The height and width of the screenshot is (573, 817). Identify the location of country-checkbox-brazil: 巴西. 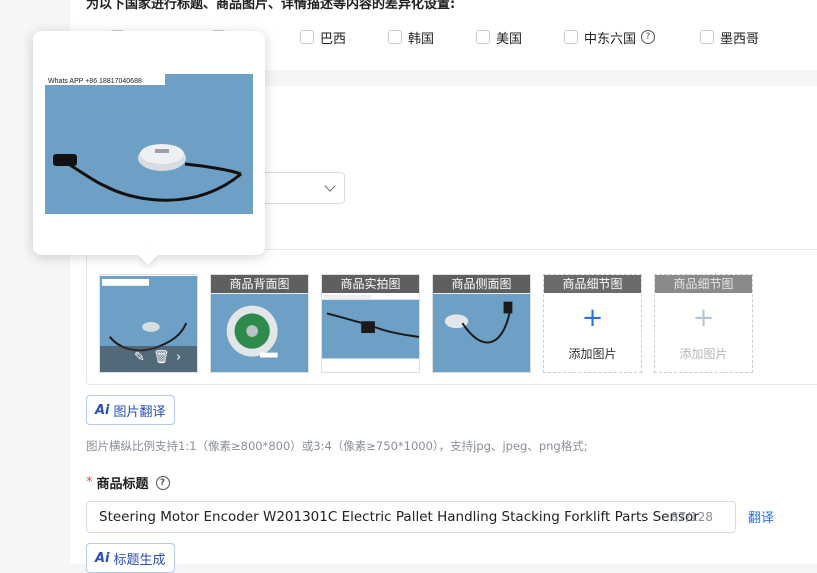
(323, 37).